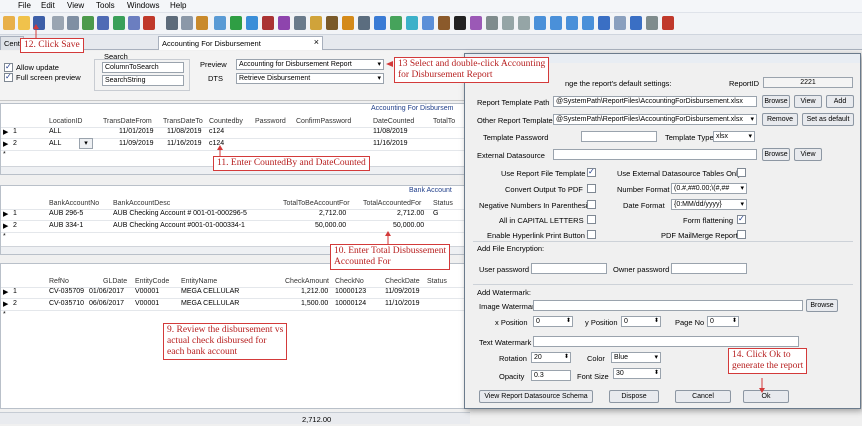 This screenshot has height=426, width=862. I want to click on menu-windows: Windows, so click(143, 5).